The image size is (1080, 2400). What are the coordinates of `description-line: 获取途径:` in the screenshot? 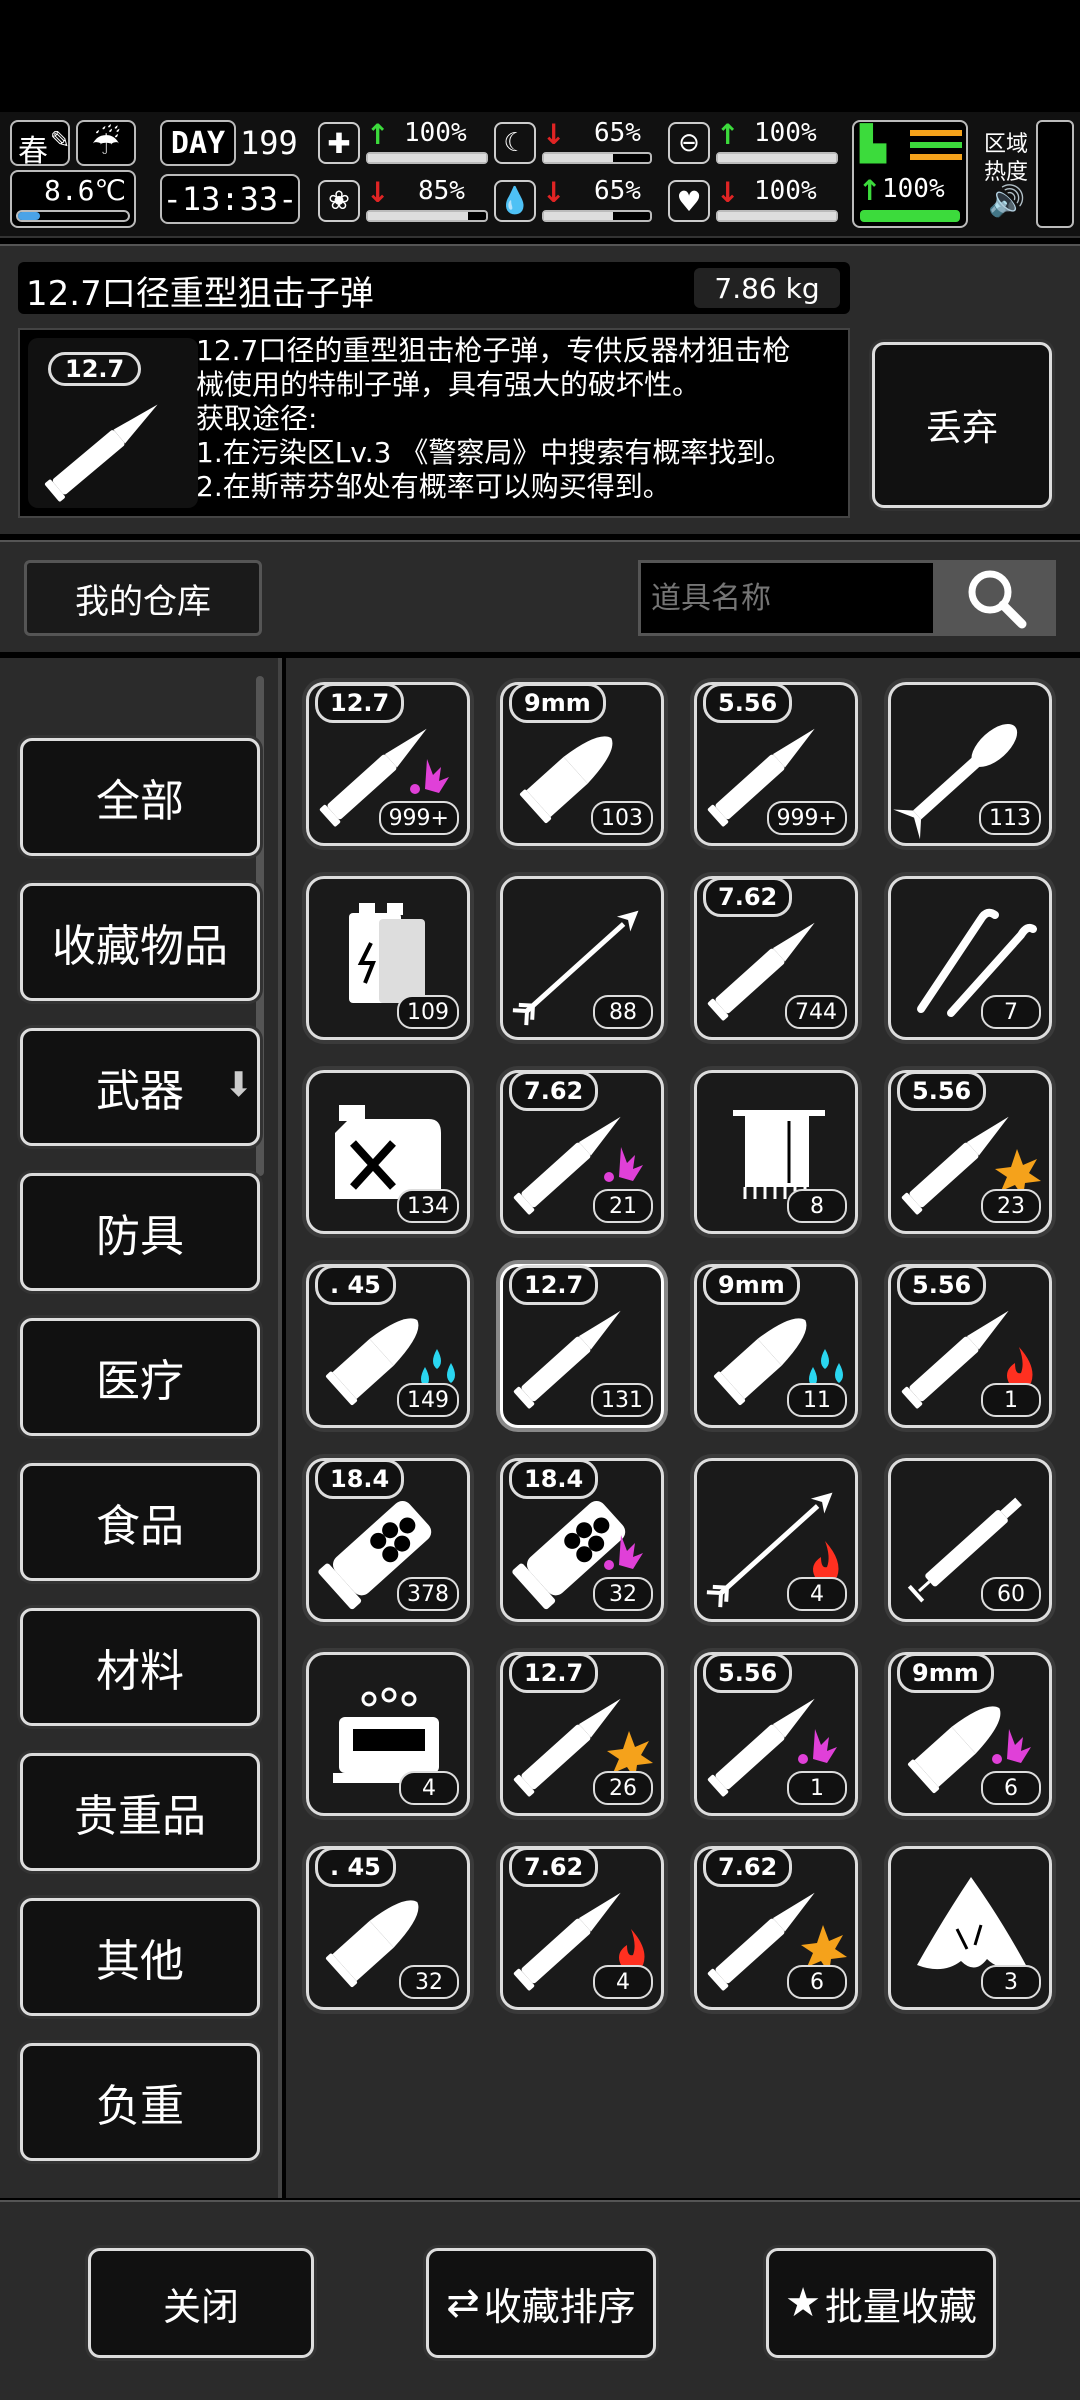 It's located at (257, 418).